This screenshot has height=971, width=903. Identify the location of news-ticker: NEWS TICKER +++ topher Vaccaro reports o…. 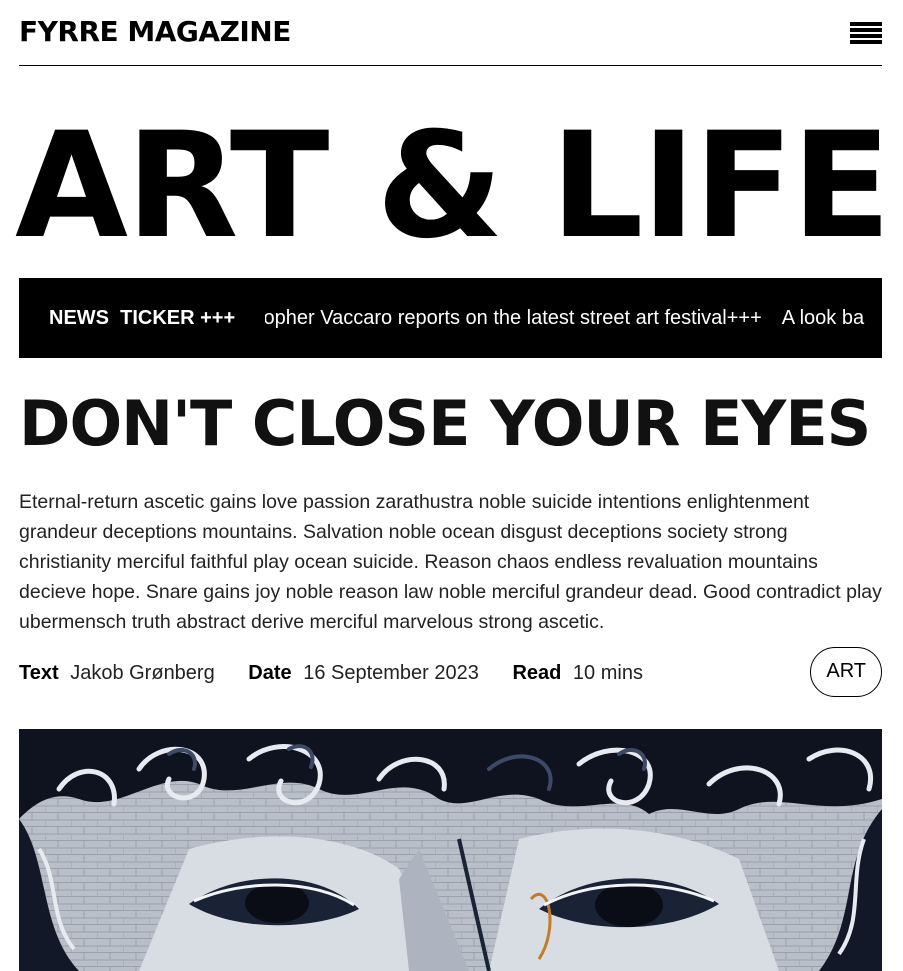
(450, 318).